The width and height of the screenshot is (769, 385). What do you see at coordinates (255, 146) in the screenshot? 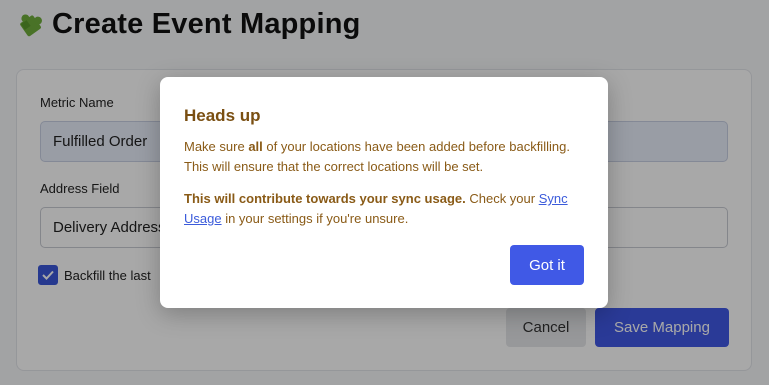
I see `emphasis-all: all` at bounding box center [255, 146].